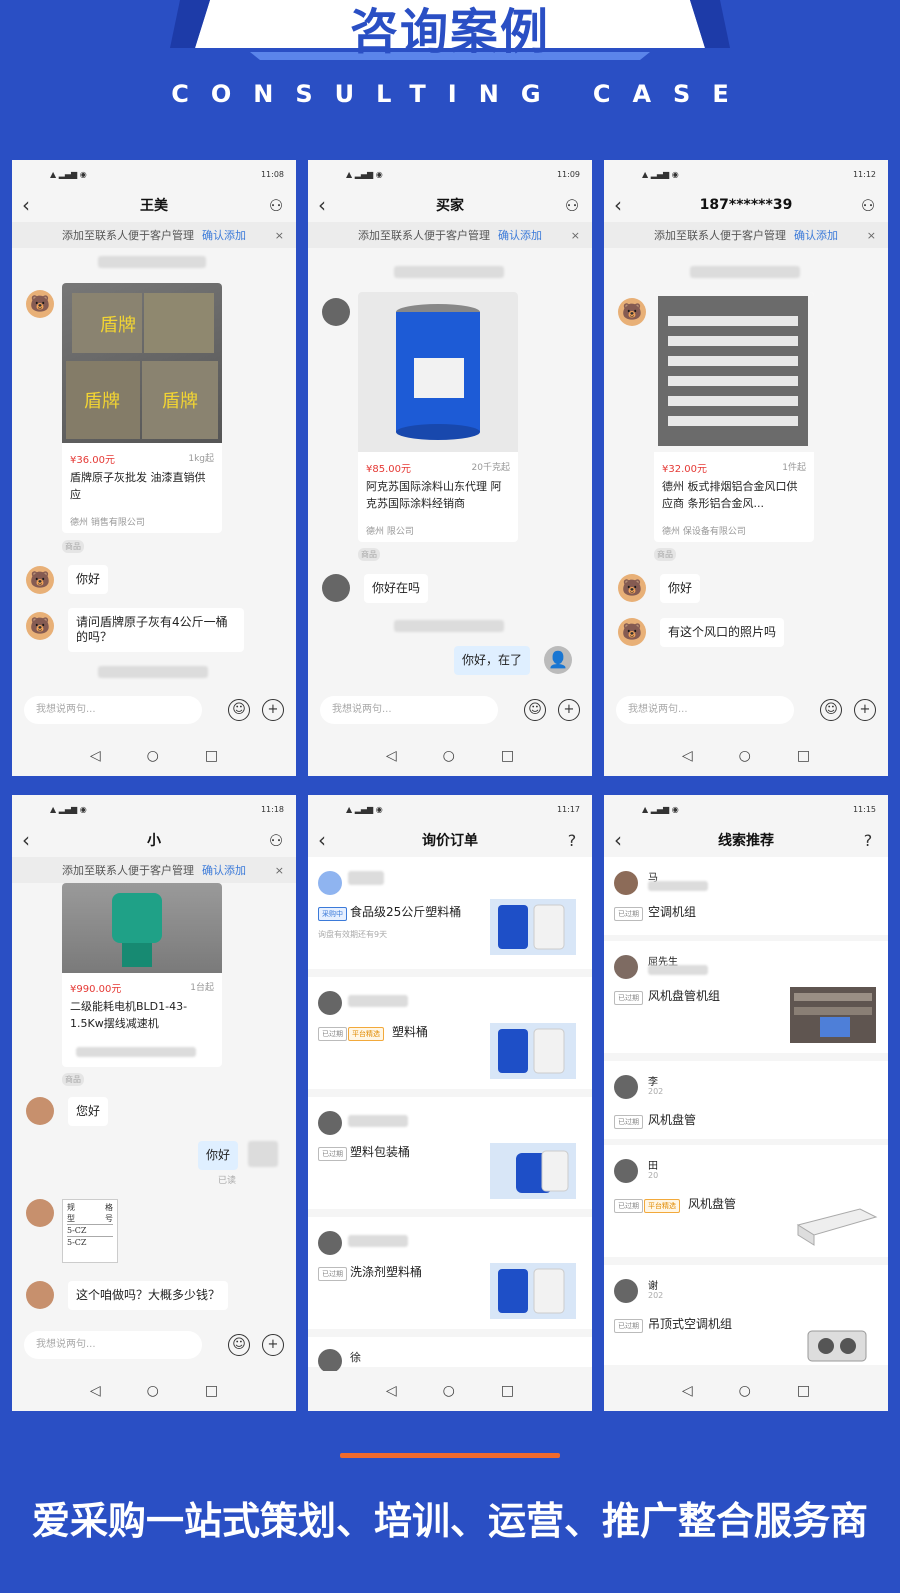 Image resolution: width=900 pixels, height=1593 pixels. Describe the element at coordinates (450, 1033) in the screenshot. I see `list-item: 已过期 平台精选 塑料桶` at that location.